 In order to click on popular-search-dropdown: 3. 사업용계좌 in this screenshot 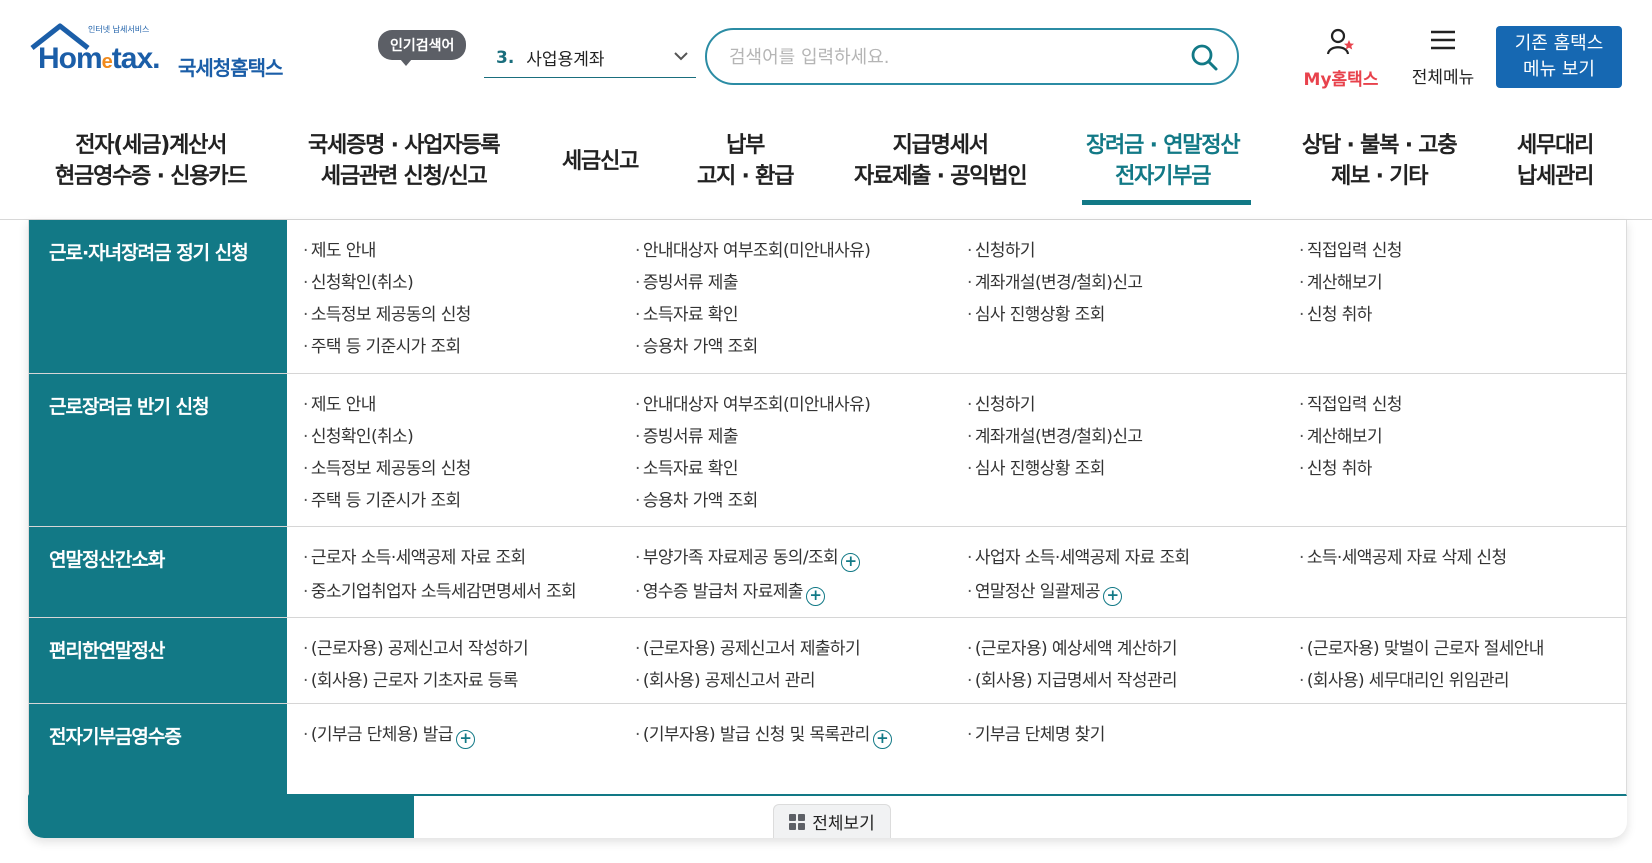, I will do `click(590, 58)`.